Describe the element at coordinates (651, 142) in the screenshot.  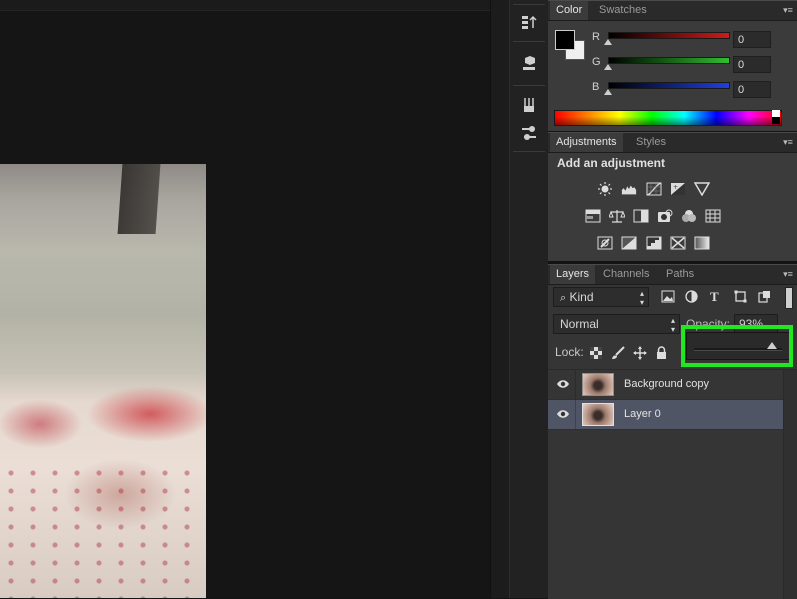
I see `tab-styles: Styles` at that location.